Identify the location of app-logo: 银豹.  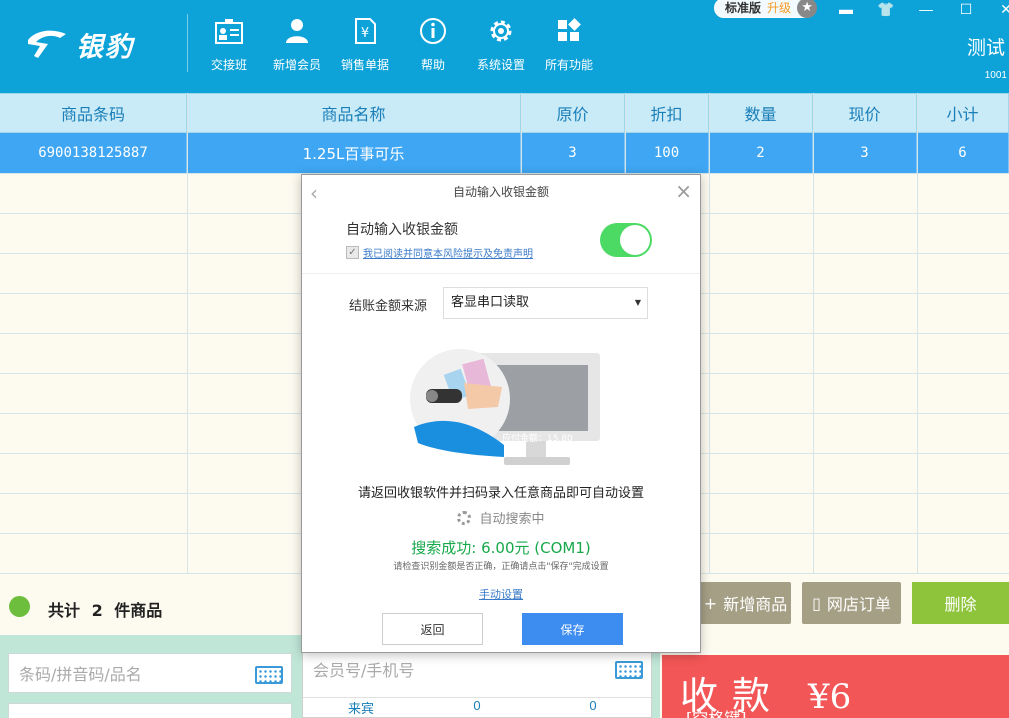
(80, 44).